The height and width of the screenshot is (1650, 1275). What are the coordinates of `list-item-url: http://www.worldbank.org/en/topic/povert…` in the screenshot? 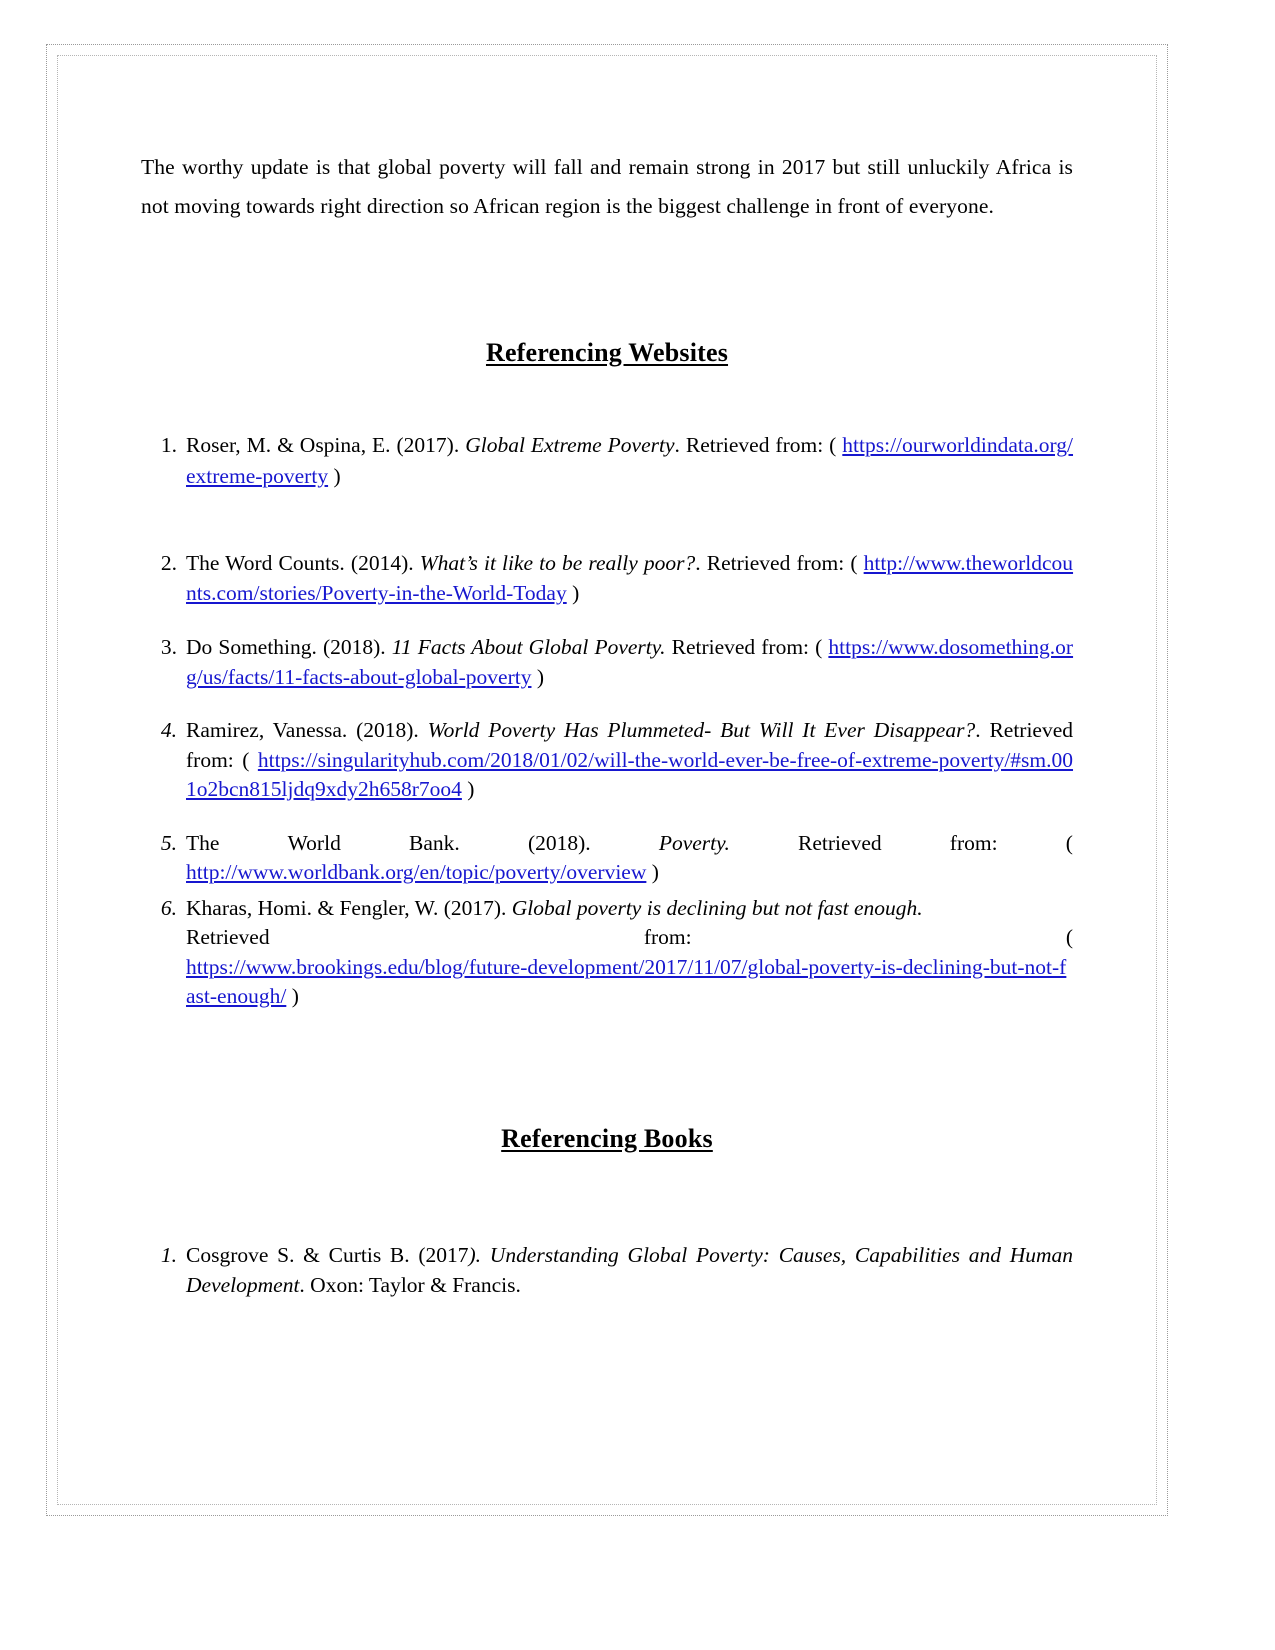 It's located at (416, 872).